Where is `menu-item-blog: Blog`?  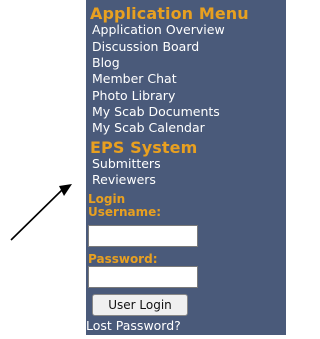 menu-item-blog: Blog is located at coordinates (106, 62).